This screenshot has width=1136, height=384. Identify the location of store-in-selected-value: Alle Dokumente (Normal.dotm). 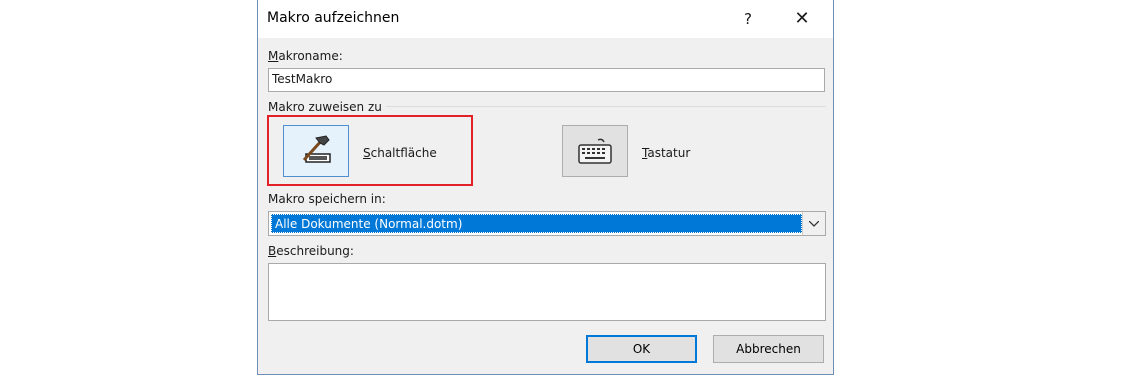
(536, 223).